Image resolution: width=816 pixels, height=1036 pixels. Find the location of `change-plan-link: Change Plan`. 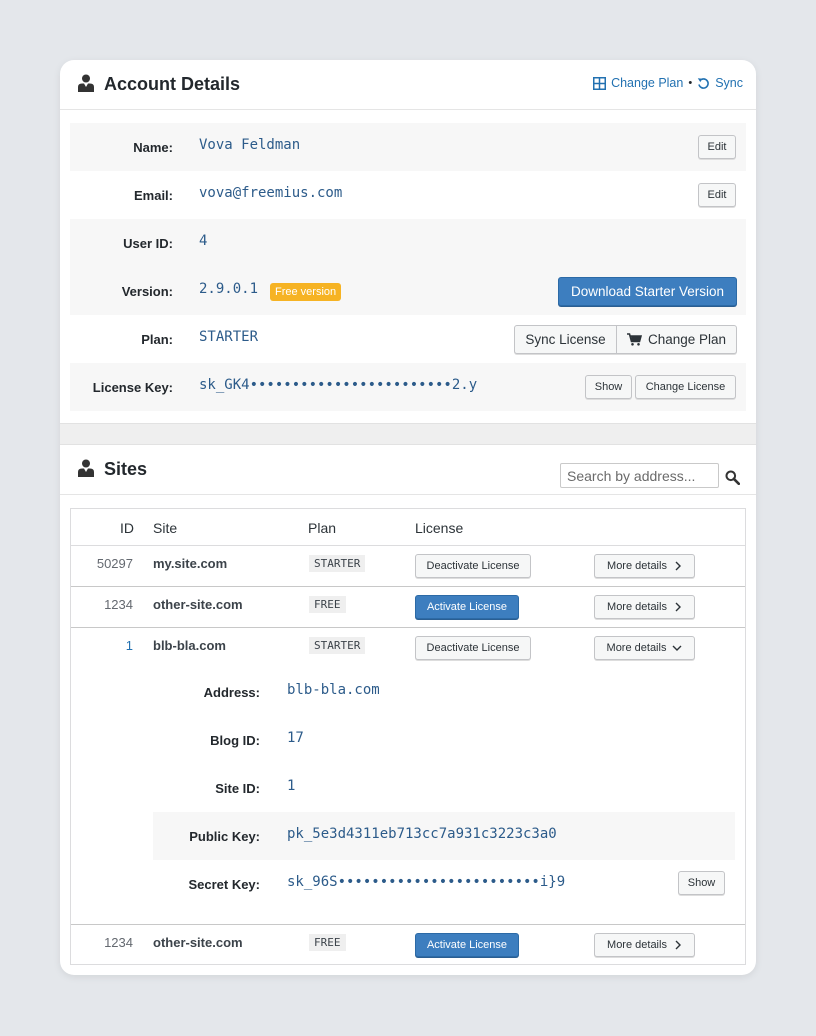

change-plan-link: Change Plan is located at coordinates (638, 83).